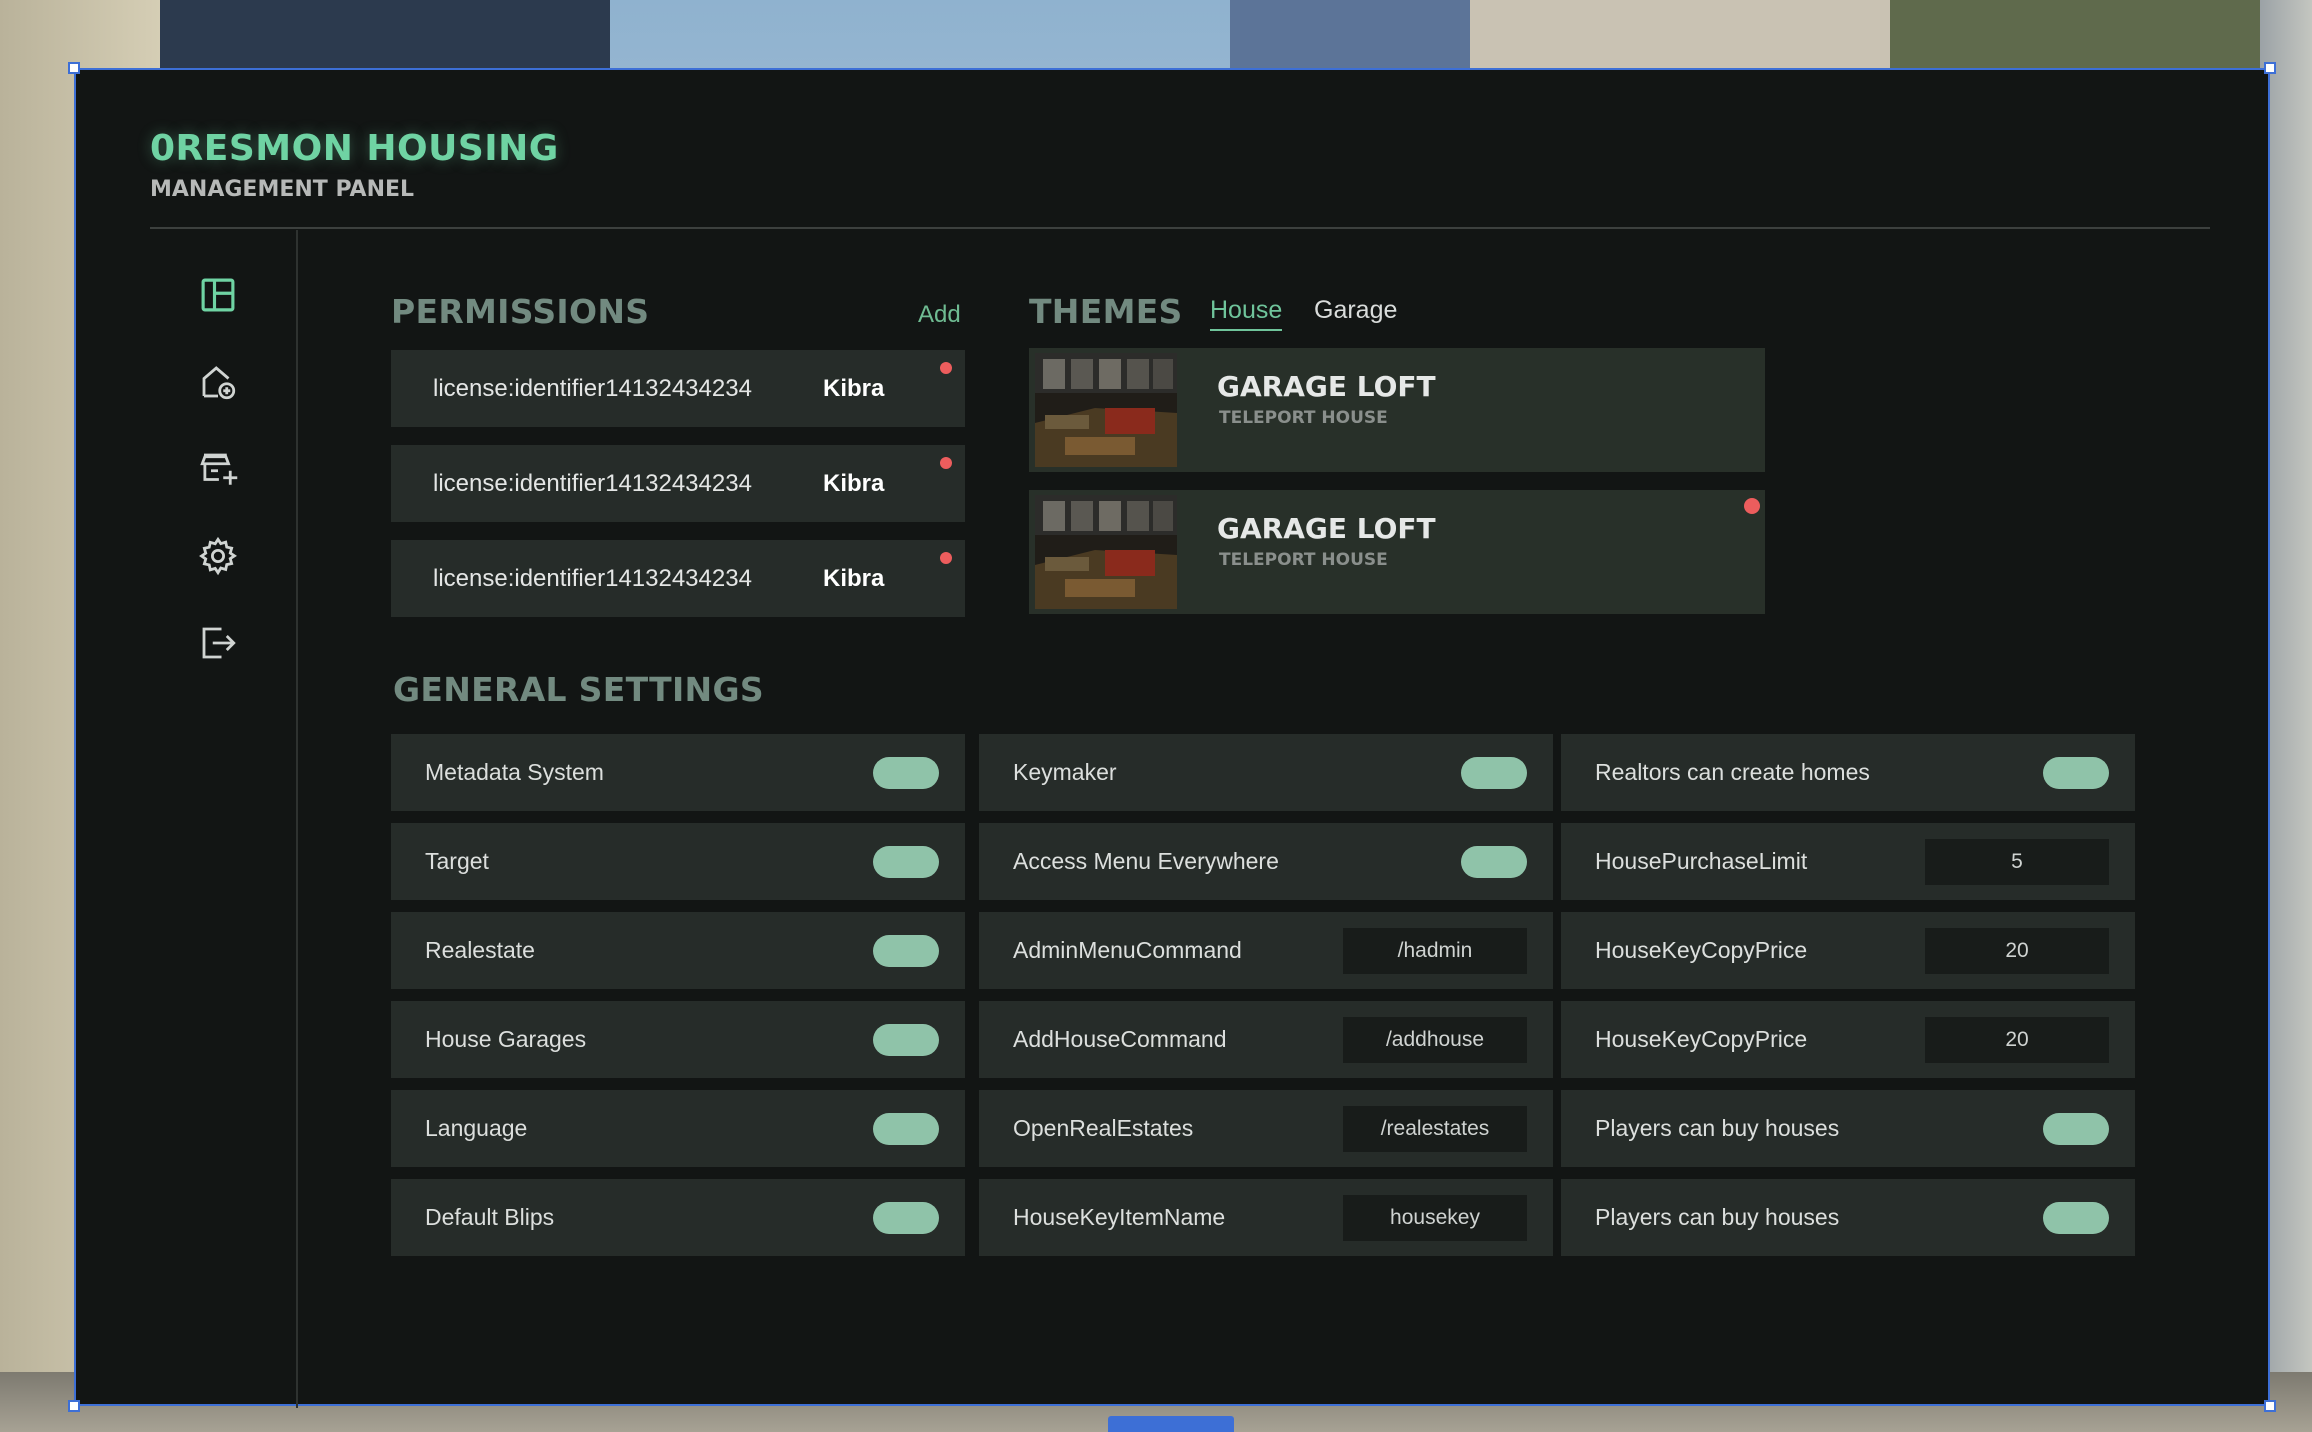 The image size is (2312, 1432). I want to click on setting-row: AdminMenuCommand/hadmin, so click(1266, 950).